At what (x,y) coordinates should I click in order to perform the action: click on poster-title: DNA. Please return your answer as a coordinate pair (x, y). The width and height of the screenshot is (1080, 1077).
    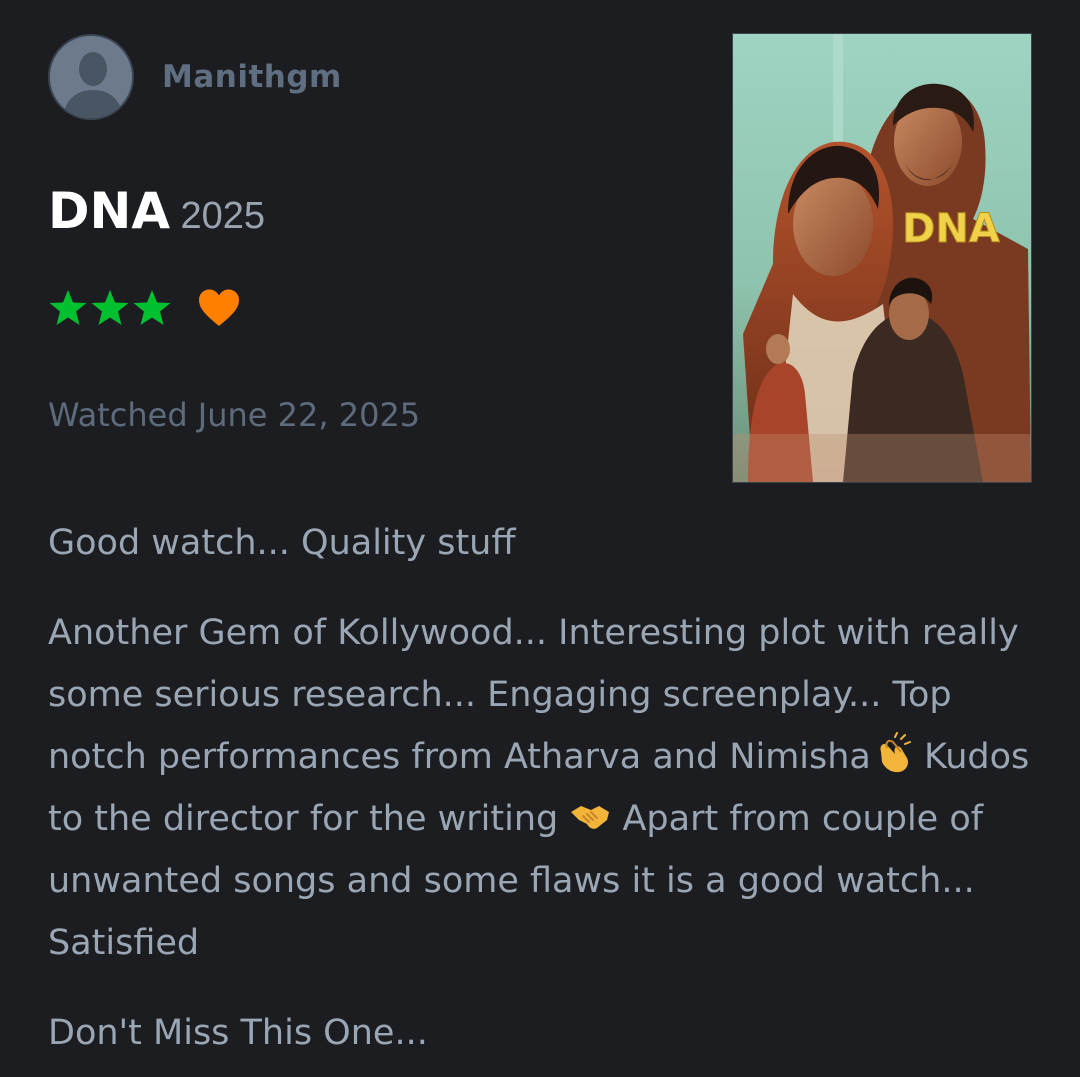
    Looking at the image, I should click on (951, 229).